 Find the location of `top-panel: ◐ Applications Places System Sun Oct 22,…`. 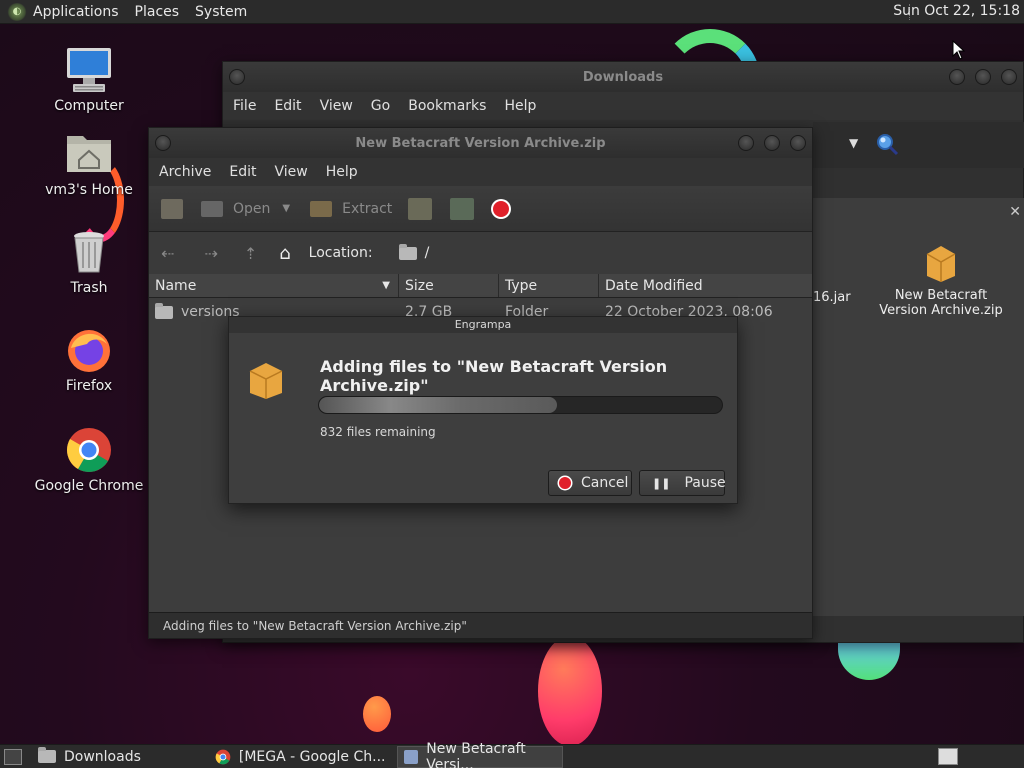

top-panel: ◐ Applications Places System Sun Oct 22,… is located at coordinates (512, 12).